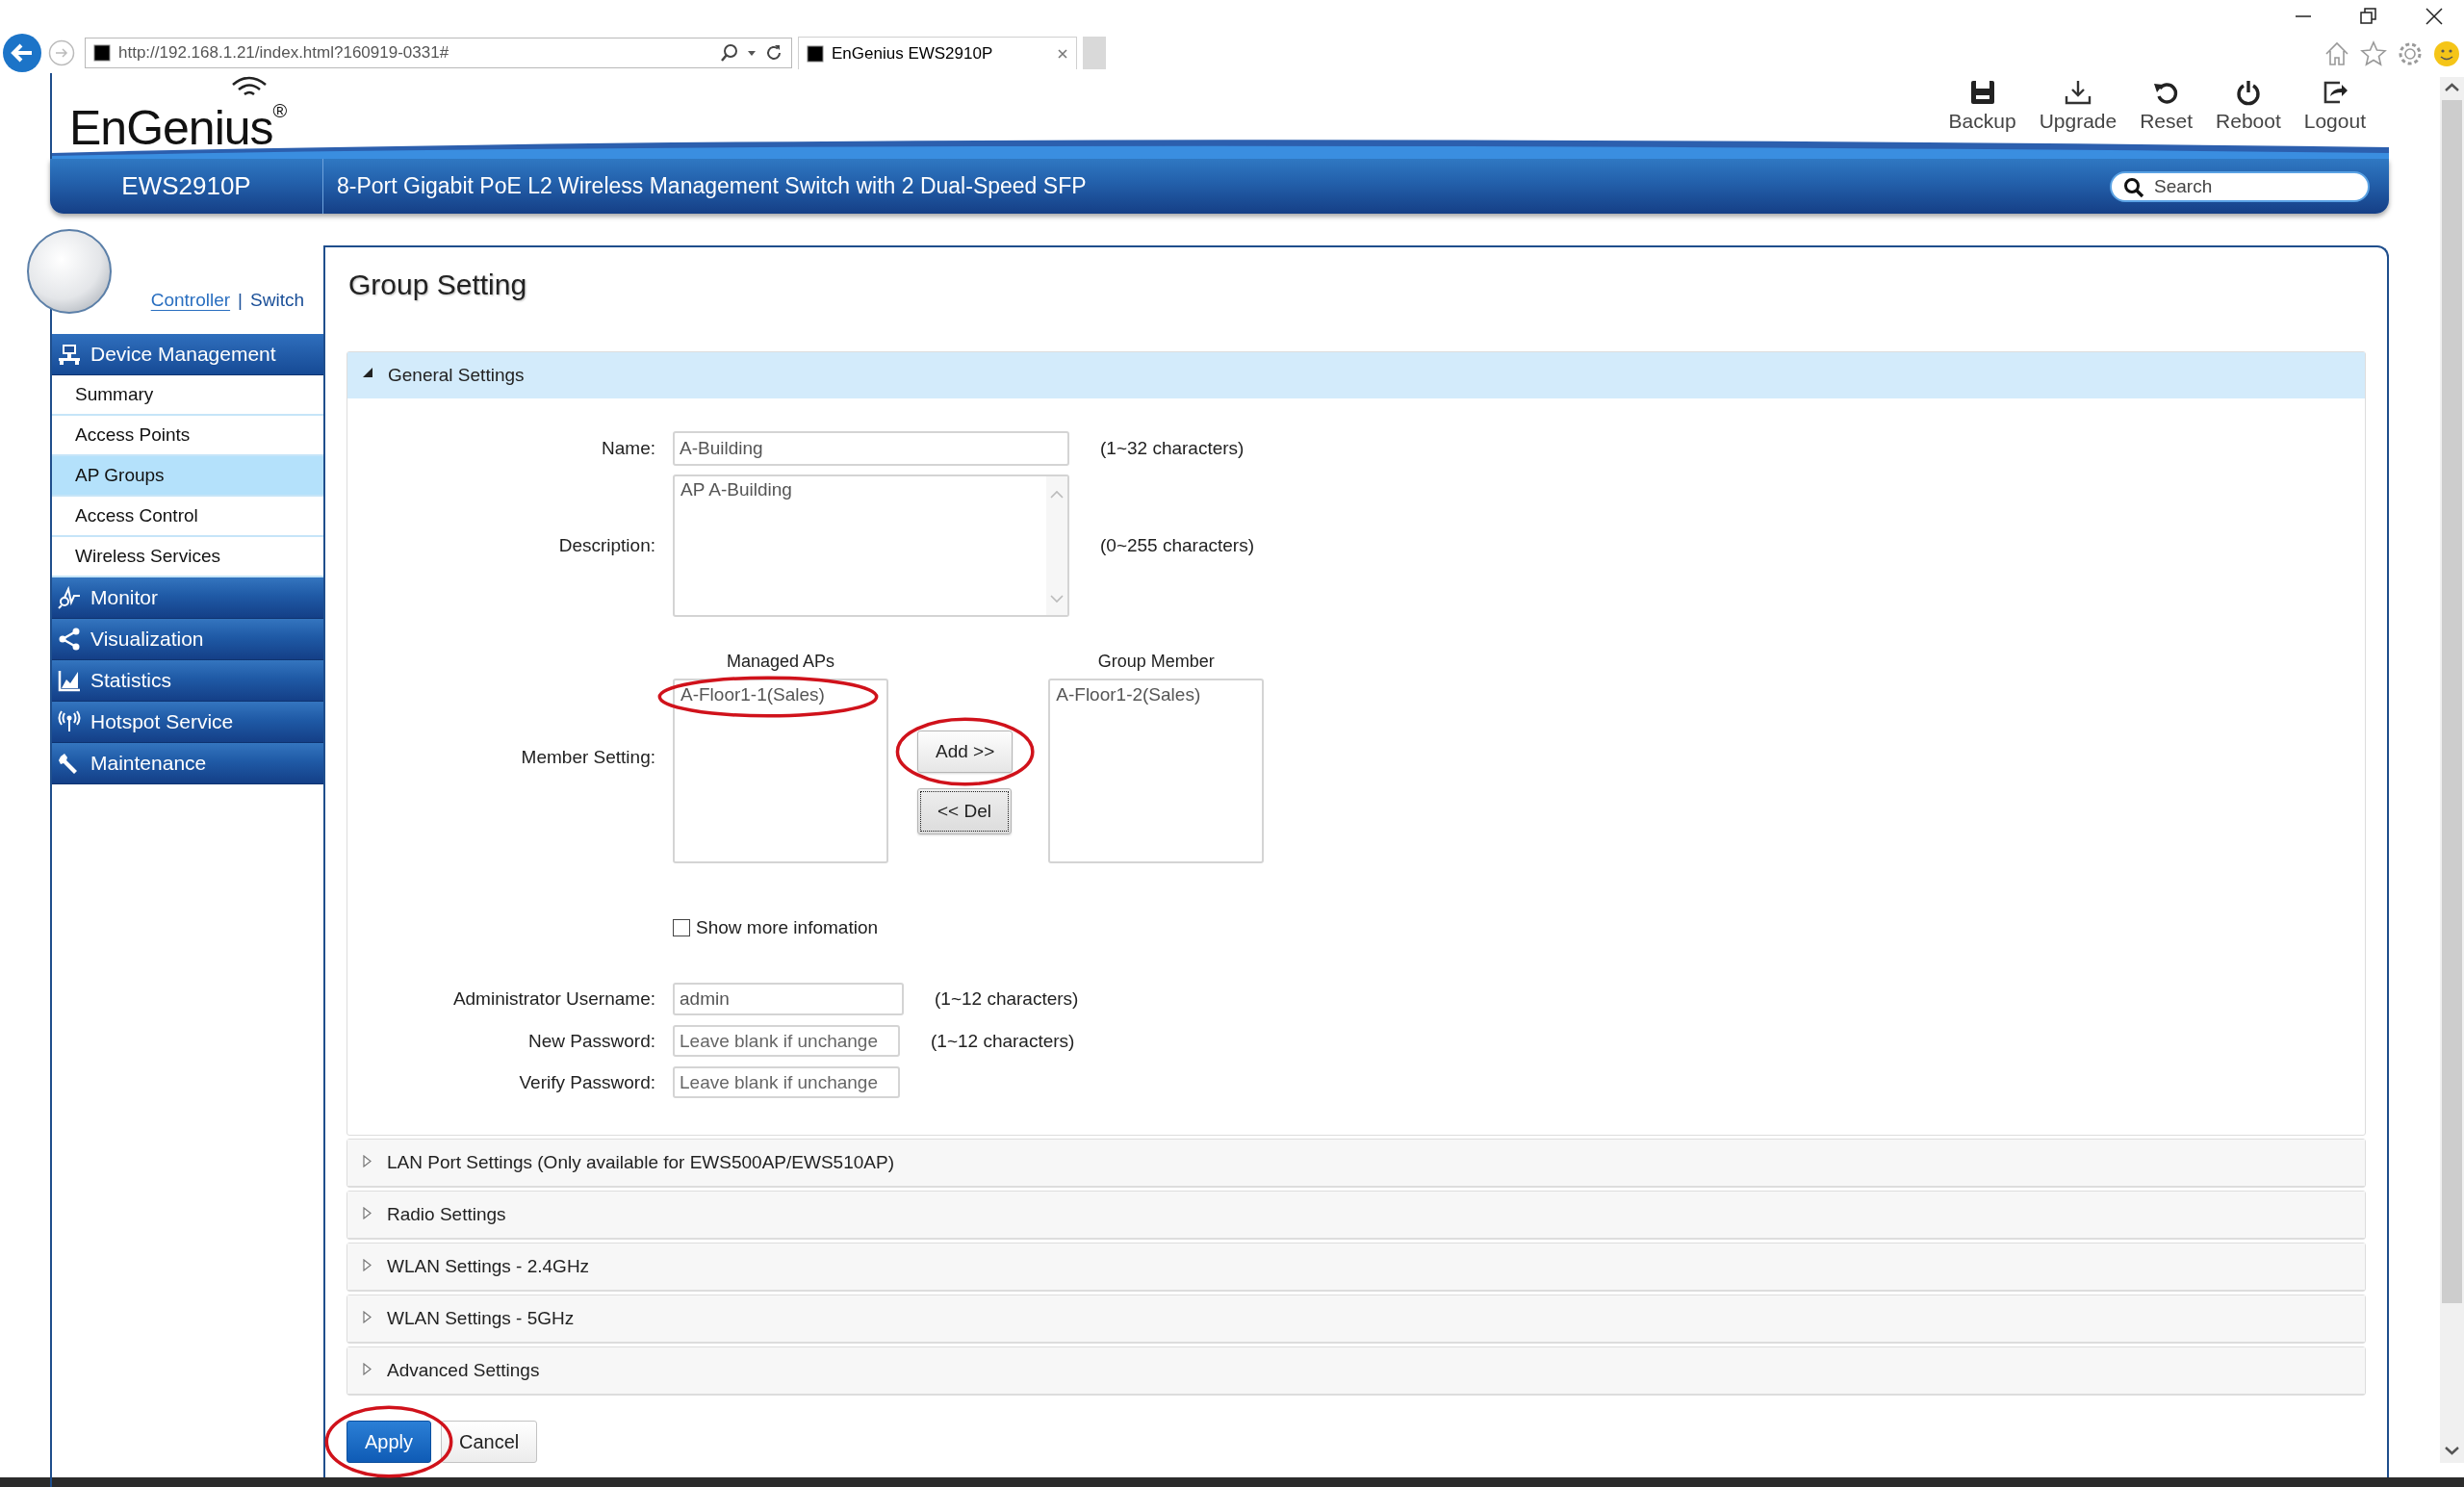 The height and width of the screenshot is (1487, 2464). Describe the element at coordinates (69, 597) in the screenshot. I see `pulse-magnifier-icon` at that location.